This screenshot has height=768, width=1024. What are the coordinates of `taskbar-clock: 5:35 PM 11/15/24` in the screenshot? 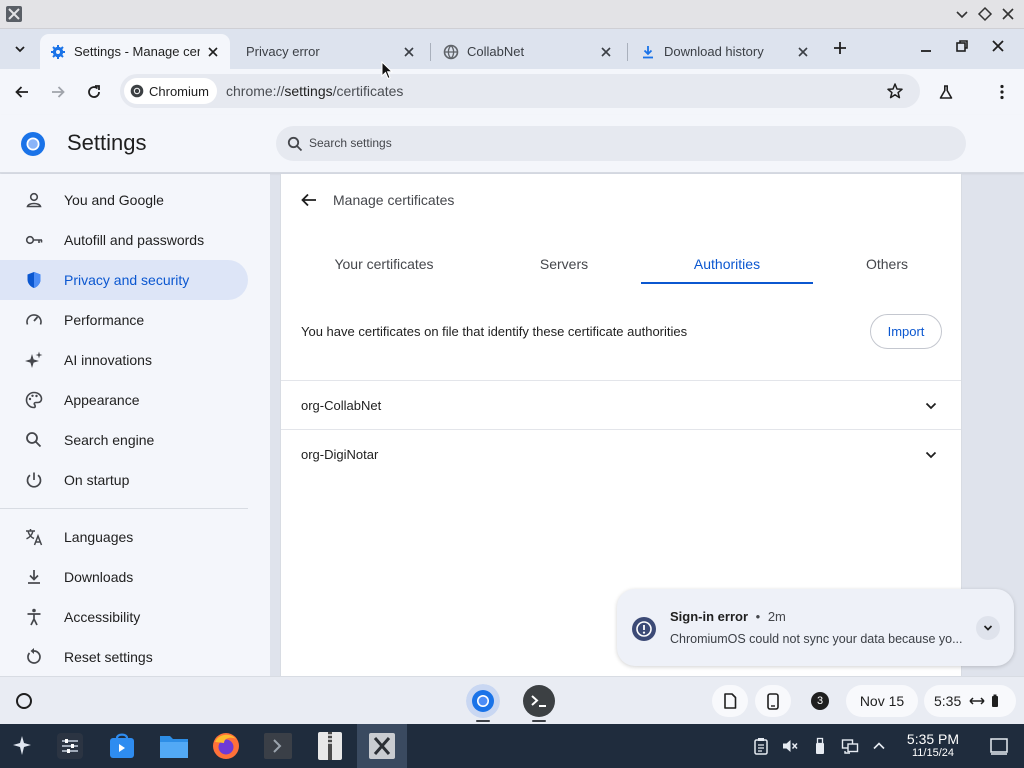 It's located at (933, 746).